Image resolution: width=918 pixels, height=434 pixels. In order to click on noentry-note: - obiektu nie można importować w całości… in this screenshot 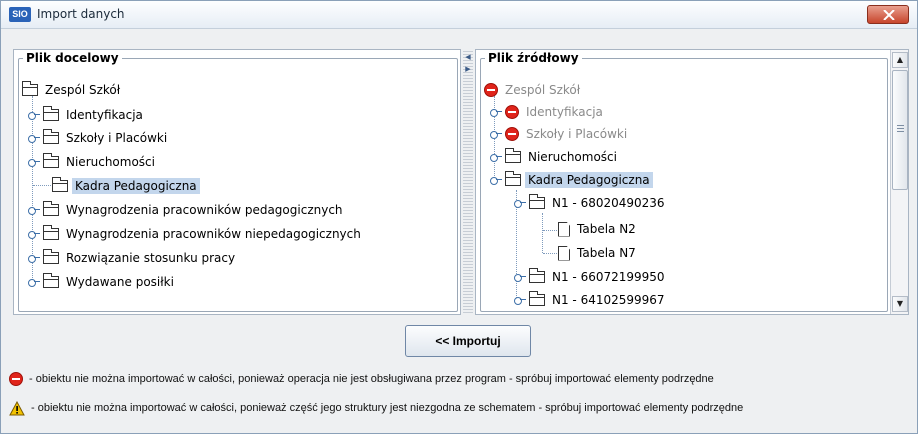, I will do `click(463, 379)`.